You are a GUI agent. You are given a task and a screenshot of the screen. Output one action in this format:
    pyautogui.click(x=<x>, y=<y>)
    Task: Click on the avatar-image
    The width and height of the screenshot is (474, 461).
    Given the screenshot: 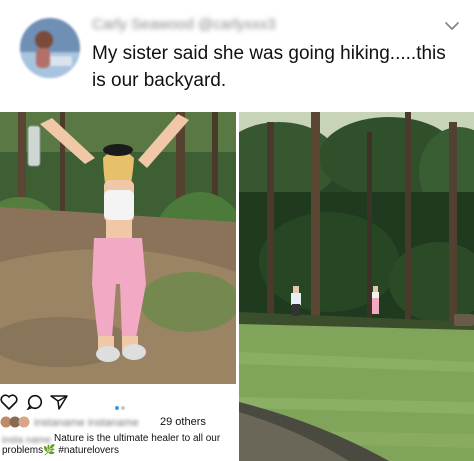 What is the action you would take?
    pyautogui.click(x=50, y=48)
    